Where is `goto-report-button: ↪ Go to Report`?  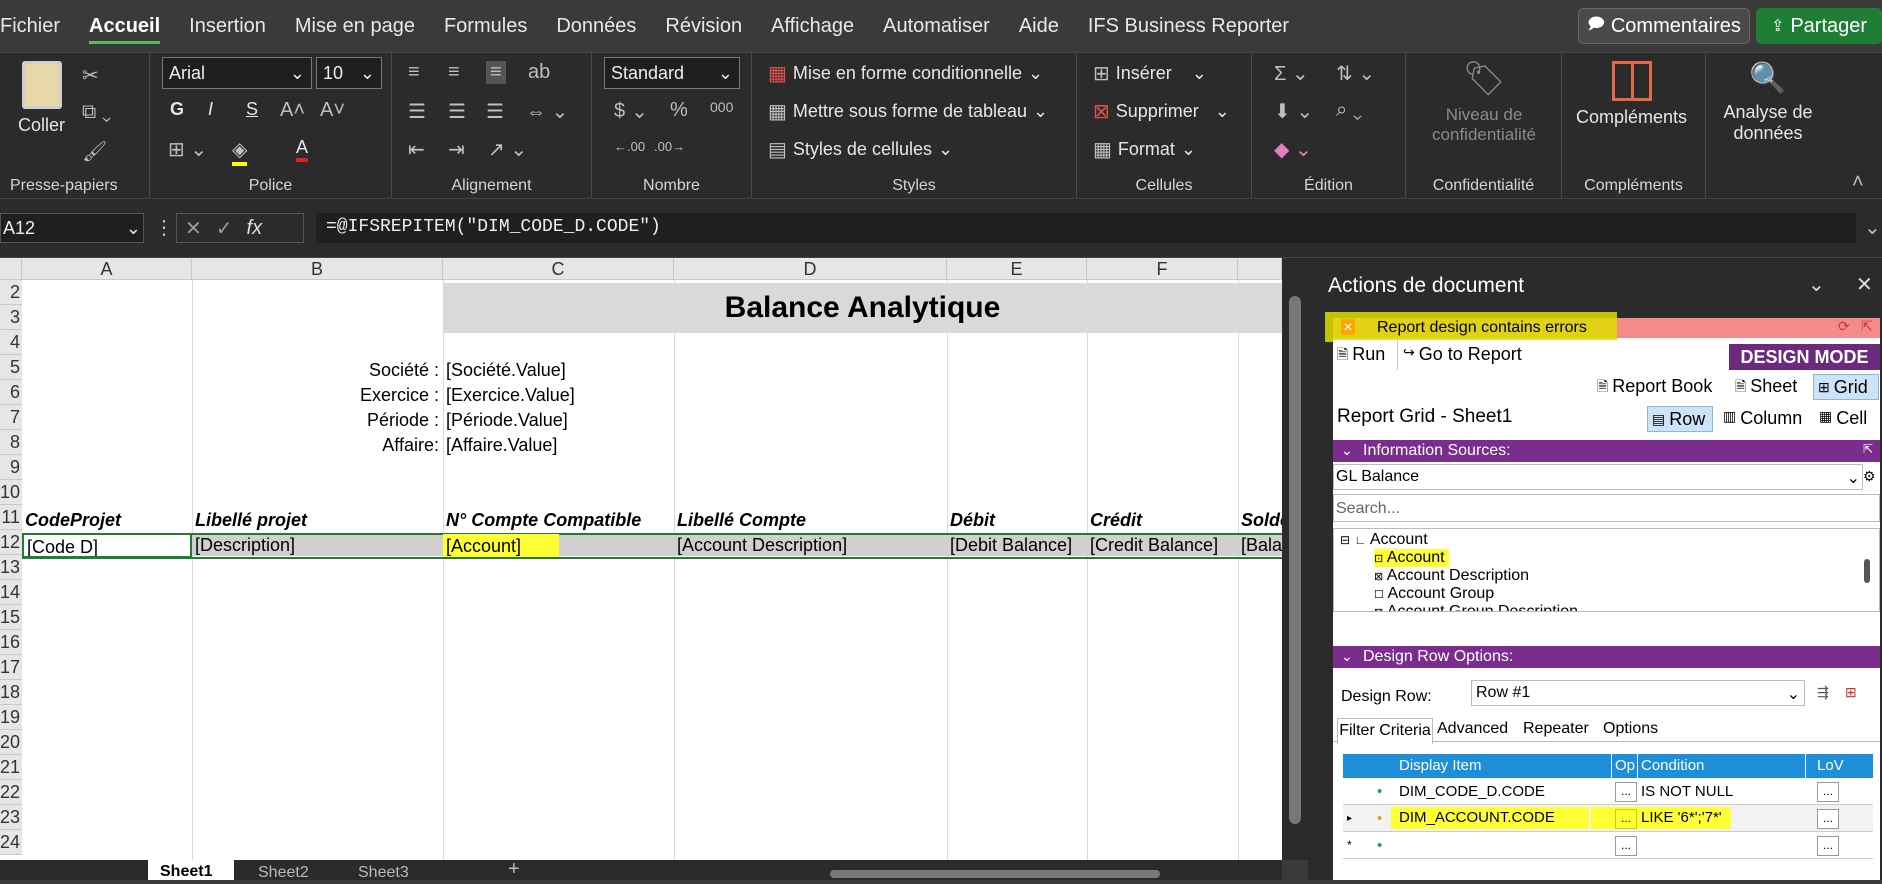 goto-report-button: ↪ Go to Report is located at coordinates (1462, 354).